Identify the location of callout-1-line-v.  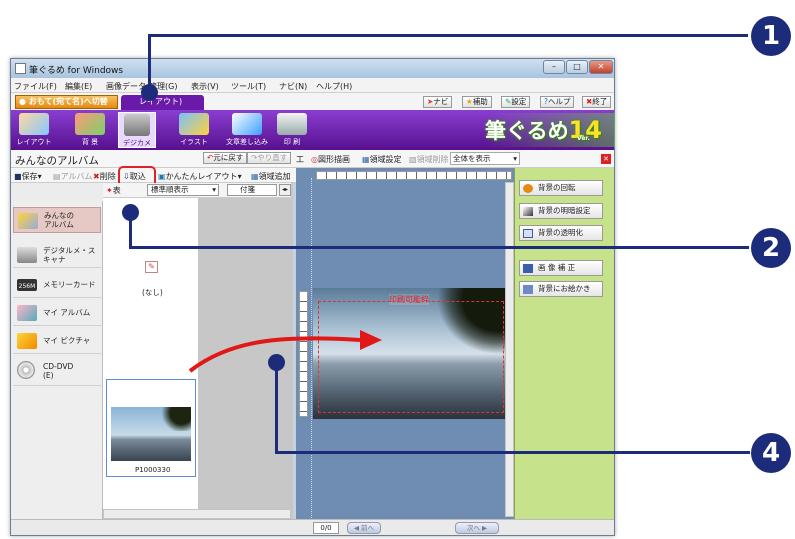
(149, 62).